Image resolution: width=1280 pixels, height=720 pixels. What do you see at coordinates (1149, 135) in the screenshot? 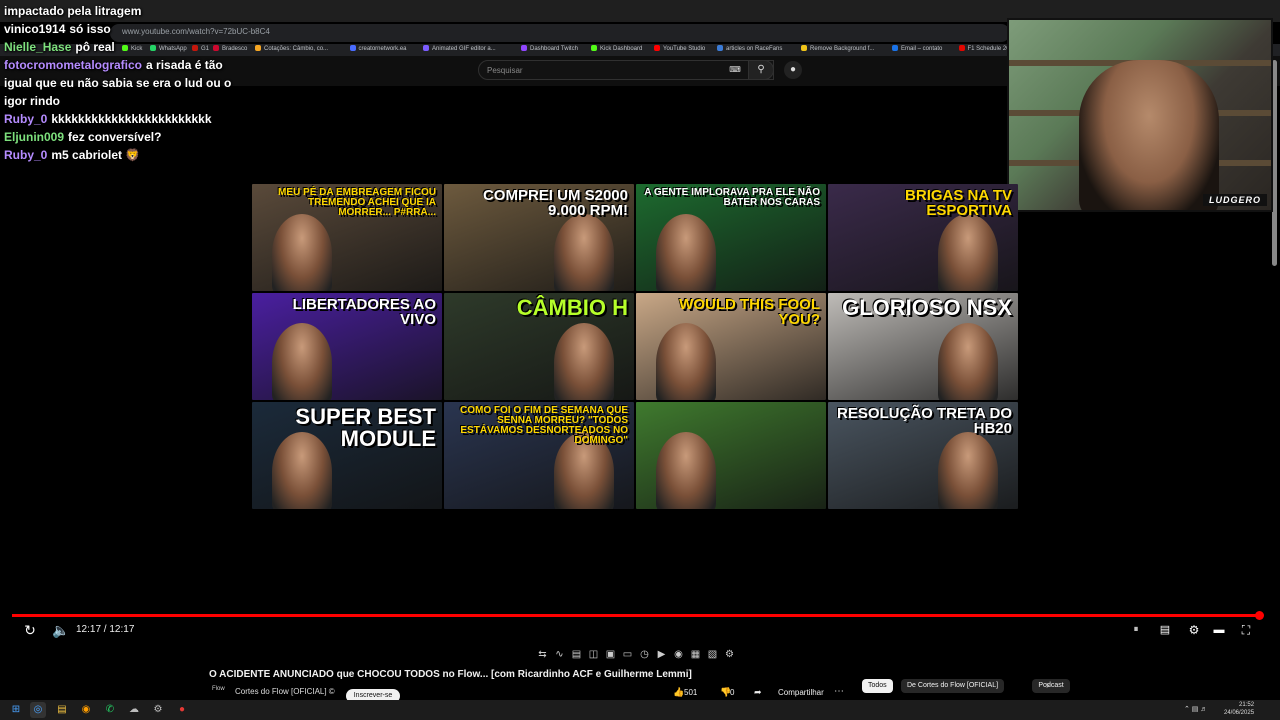
I see `streamer` at bounding box center [1149, 135].